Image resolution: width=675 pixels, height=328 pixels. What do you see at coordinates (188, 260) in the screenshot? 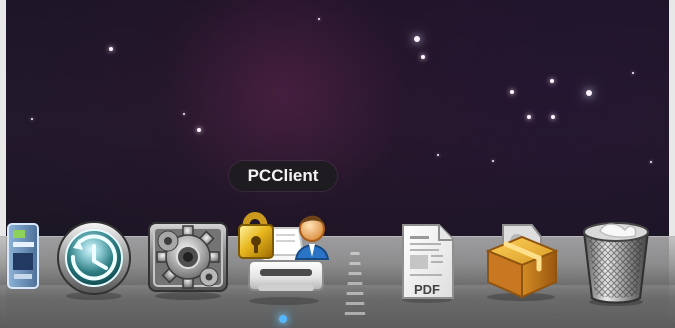
I see `system-preferences-icon` at bounding box center [188, 260].